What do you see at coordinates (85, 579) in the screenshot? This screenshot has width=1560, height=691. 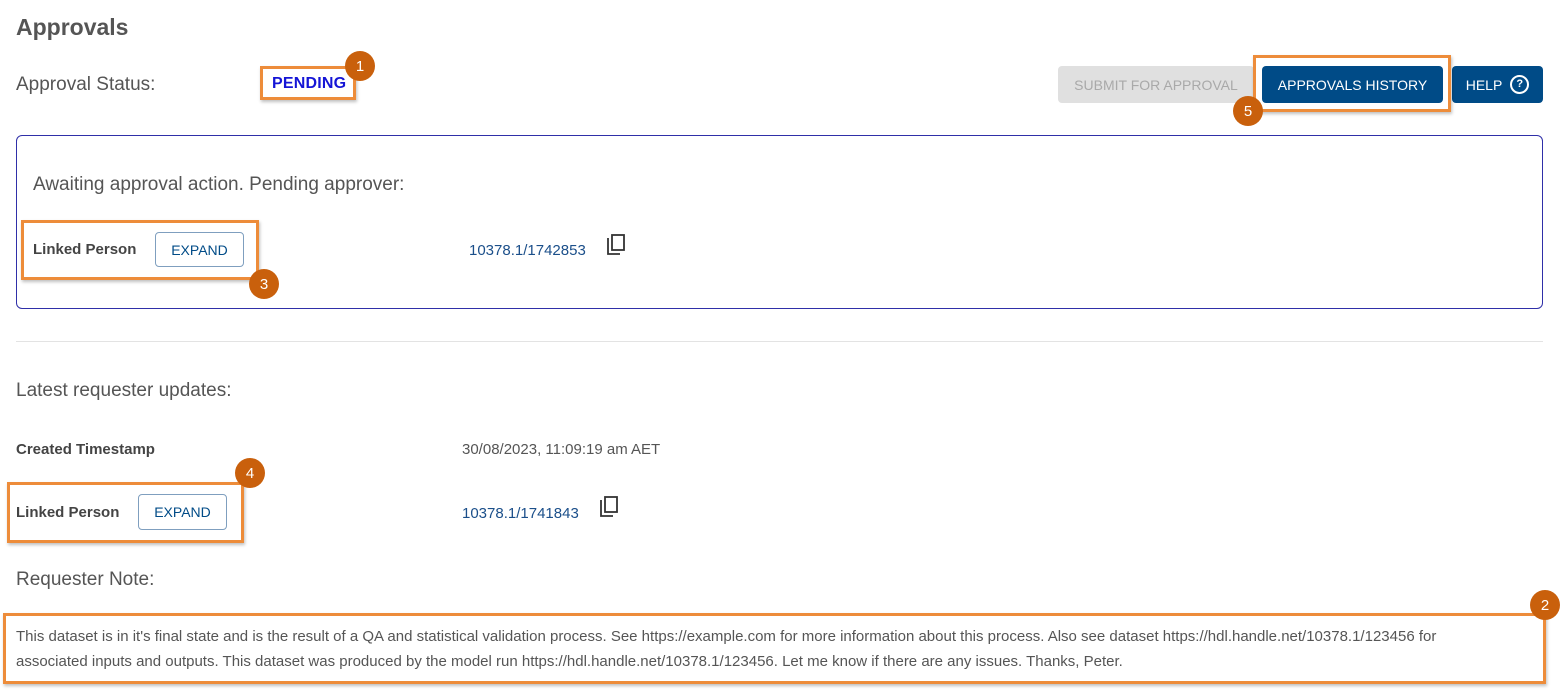 I see `requester-note-label: Requester Note:` at bounding box center [85, 579].